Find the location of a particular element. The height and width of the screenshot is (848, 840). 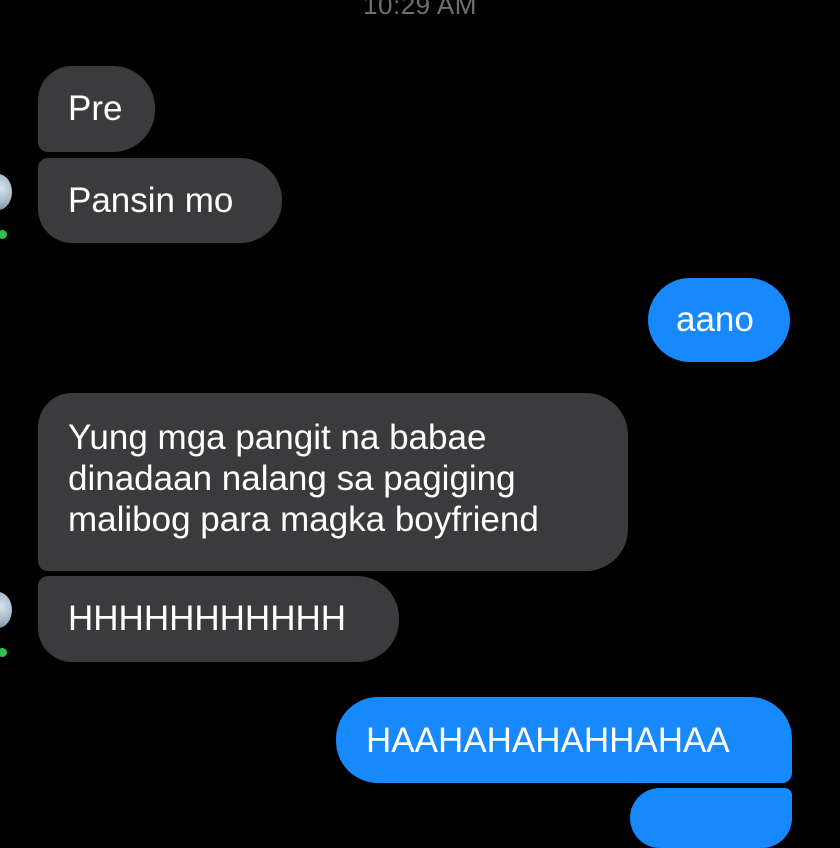

message-text-line: dinadaan nalang sa pagiging is located at coordinates (292, 478).